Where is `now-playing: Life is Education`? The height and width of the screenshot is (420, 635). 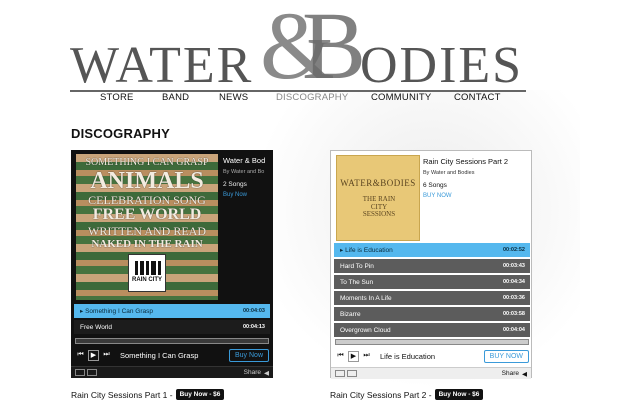 now-playing: Life is Education is located at coordinates (408, 356).